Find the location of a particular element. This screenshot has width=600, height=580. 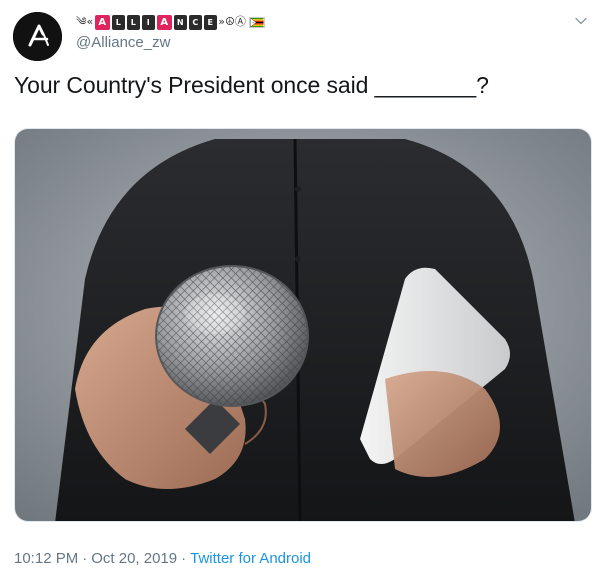

chevron-down-icon is located at coordinates (581, 21).